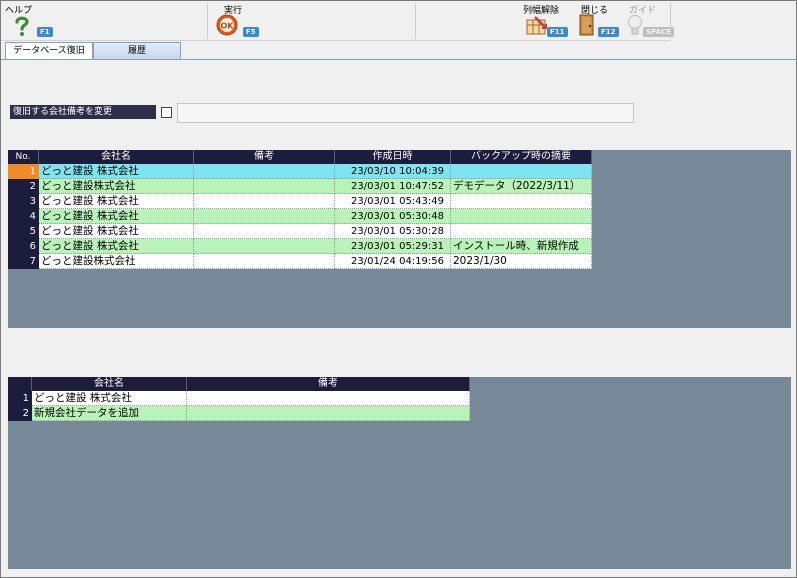 This screenshot has height=578, width=797. I want to click on ok-icon: OK, so click(227, 26).